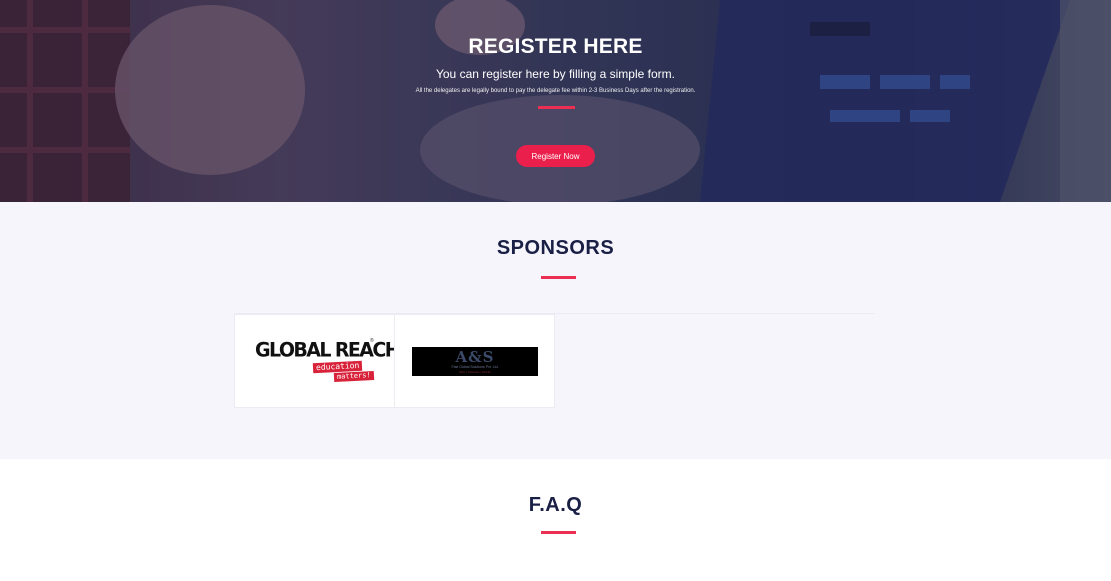  Describe the element at coordinates (555, 505) in the screenshot. I see `faq-title: F.A.Q` at that location.